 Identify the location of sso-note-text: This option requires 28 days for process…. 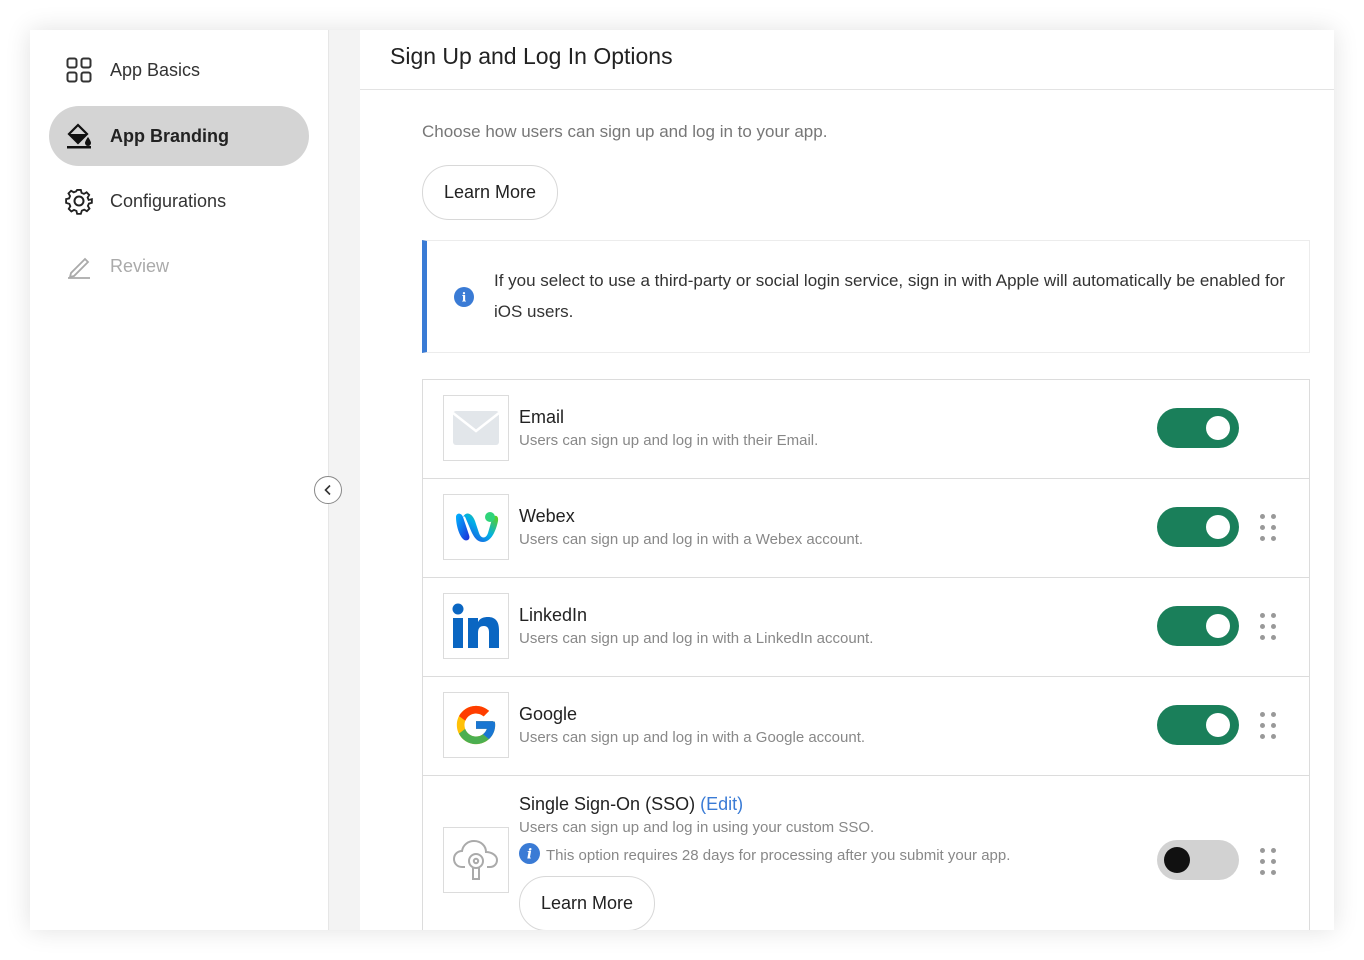
(778, 855).